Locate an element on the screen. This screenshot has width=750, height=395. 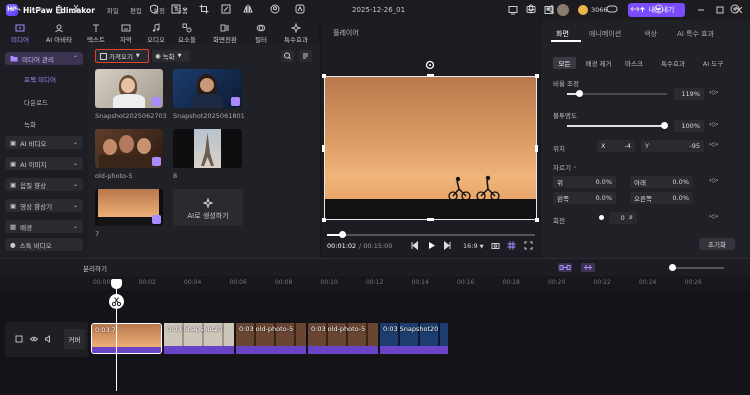
track-link-button is located at coordinates (588, 267).